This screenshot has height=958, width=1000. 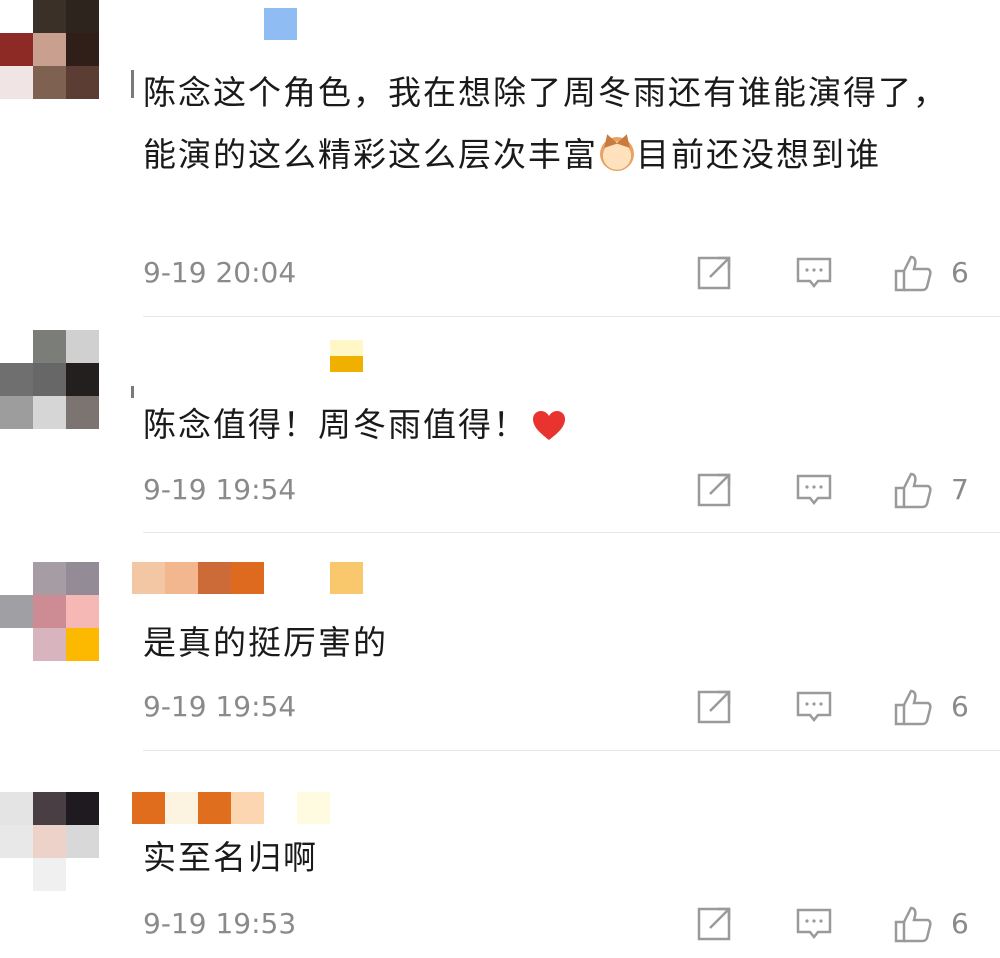 I want to click on cat-face-emoji-icon, so click(x=617, y=154).